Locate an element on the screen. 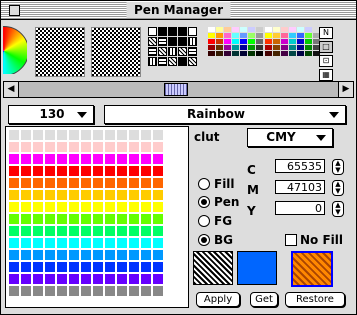 The width and height of the screenshot is (357, 315). radio-fill: Fill is located at coordinates (216, 184).